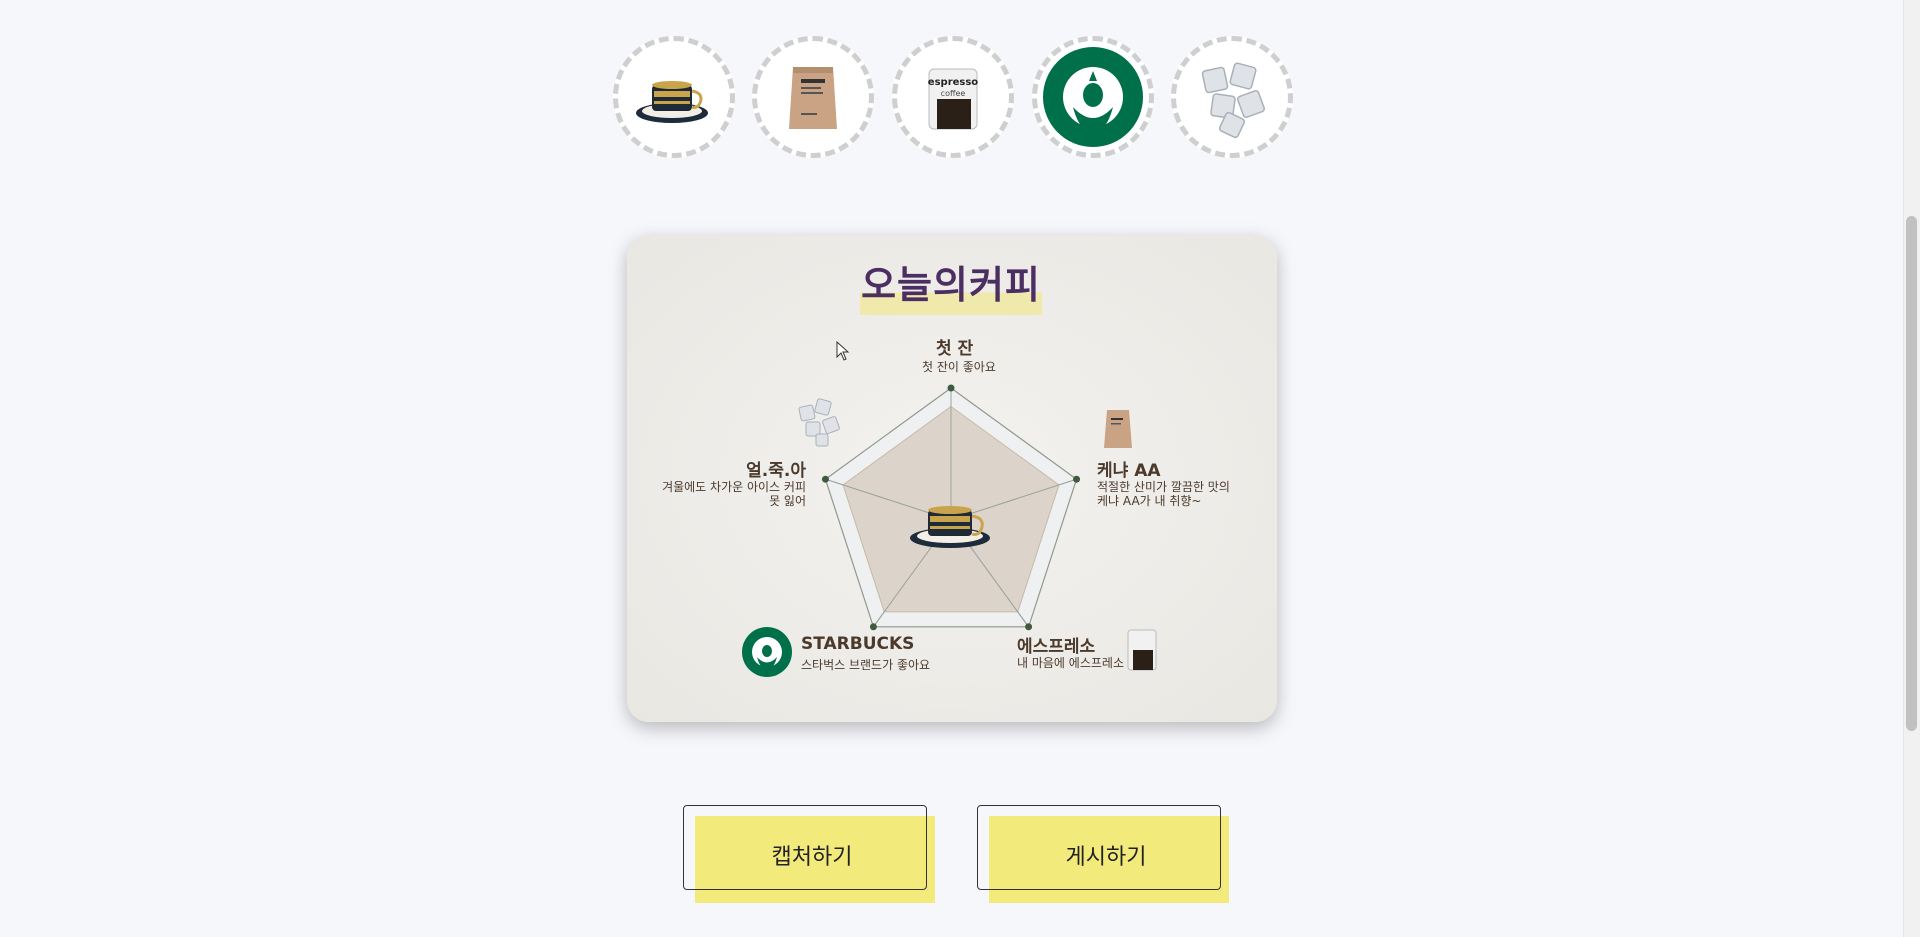 This screenshot has width=1920, height=937. What do you see at coordinates (1056, 647) in the screenshot?
I see `axis-label-espresso: 에스프레소` at bounding box center [1056, 647].